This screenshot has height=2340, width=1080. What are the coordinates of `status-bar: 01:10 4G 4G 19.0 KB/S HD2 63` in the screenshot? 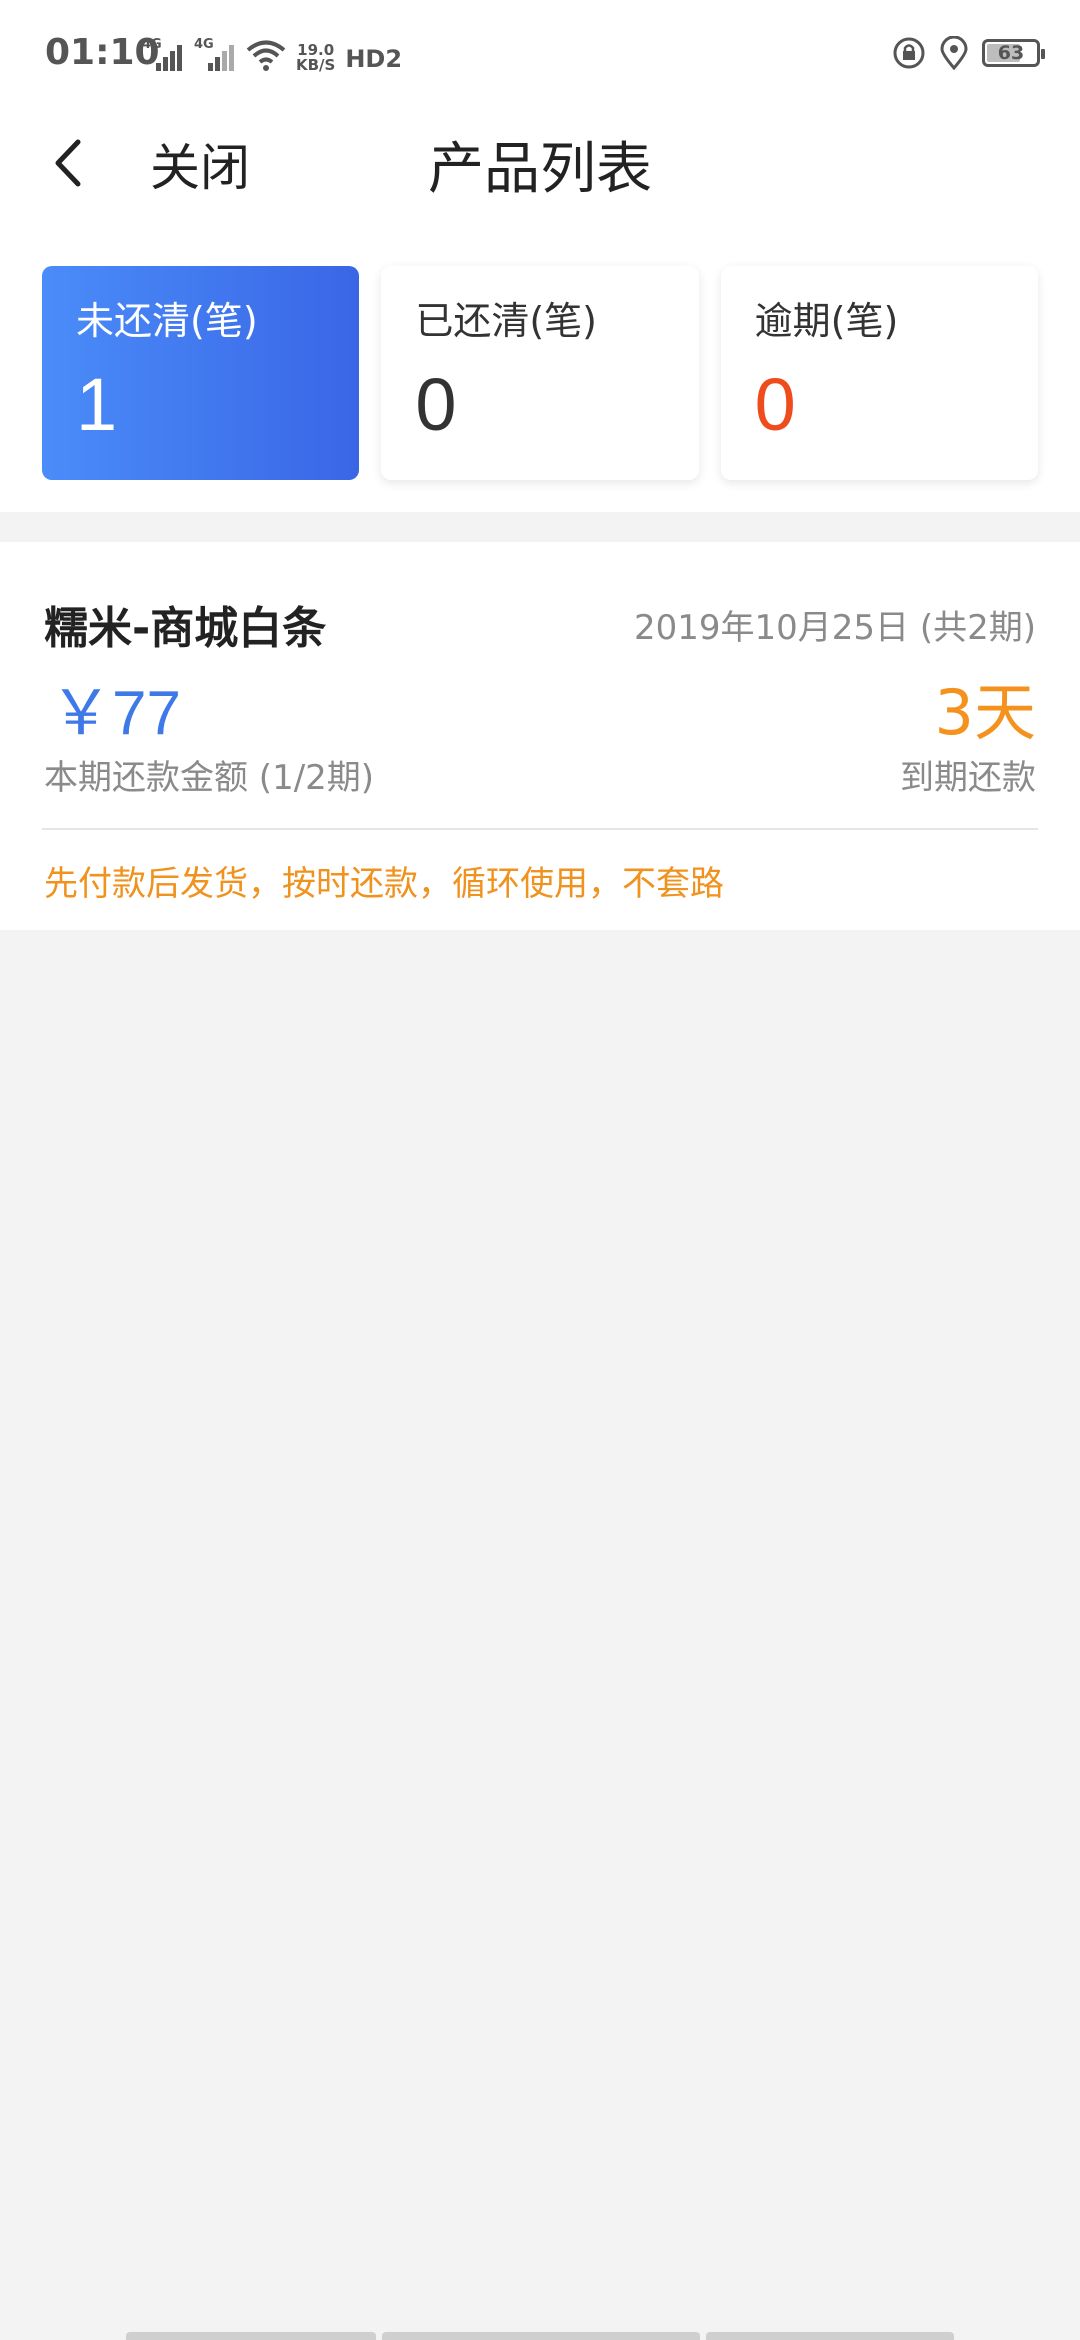 It's located at (540, 55).